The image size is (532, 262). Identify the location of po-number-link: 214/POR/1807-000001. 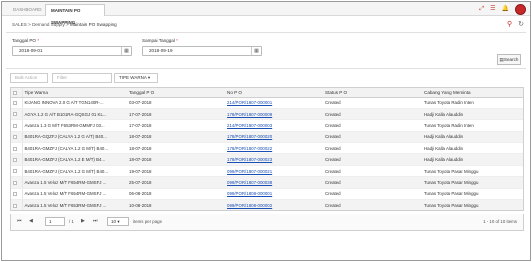
(249, 102).